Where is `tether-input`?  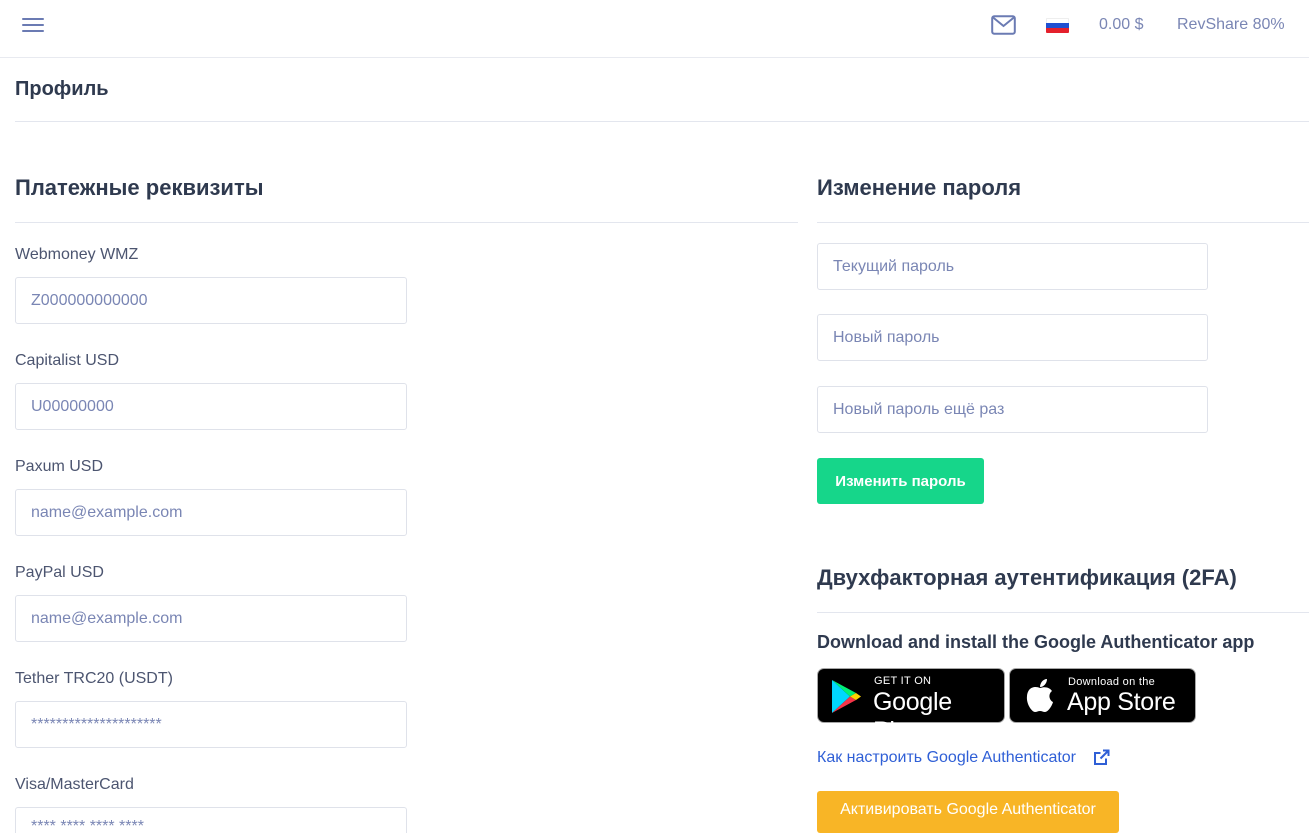 tether-input is located at coordinates (211, 724).